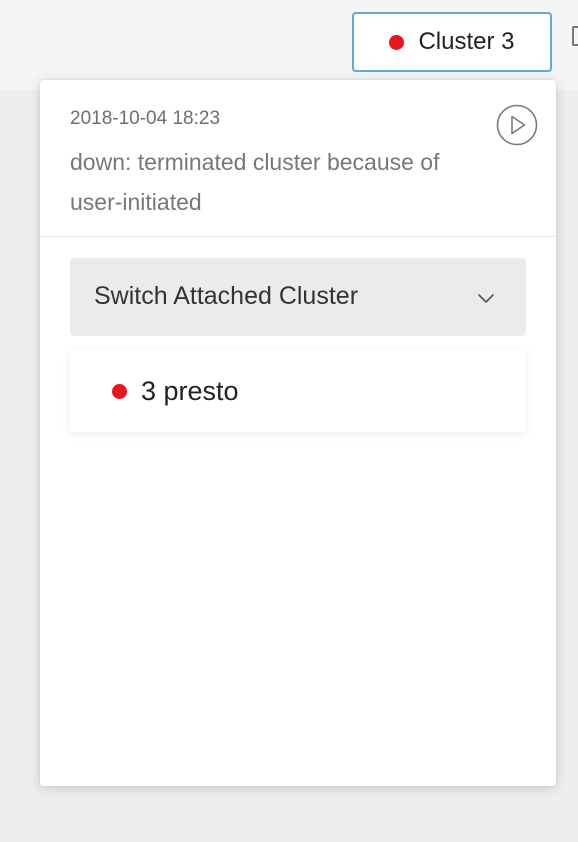 This screenshot has width=578, height=842. What do you see at coordinates (119, 391) in the screenshot?
I see `cluster-option-status-dot` at bounding box center [119, 391].